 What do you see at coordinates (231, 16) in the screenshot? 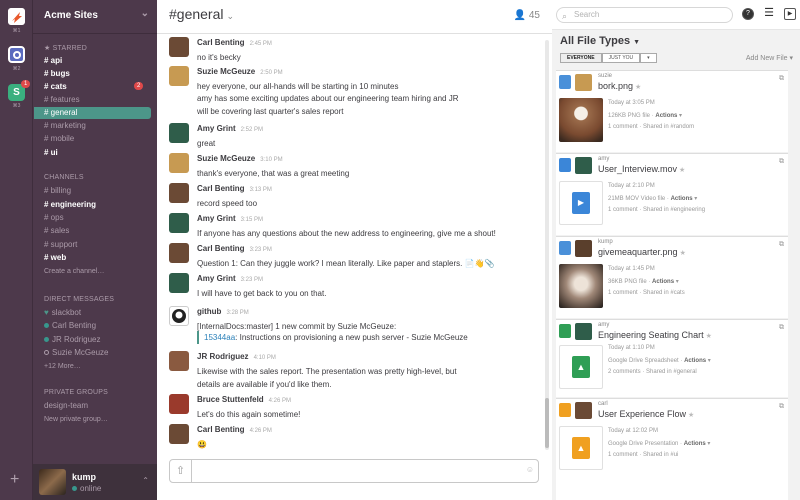
I see `chevron-down-icon: ⌄` at bounding box center [231, 16].